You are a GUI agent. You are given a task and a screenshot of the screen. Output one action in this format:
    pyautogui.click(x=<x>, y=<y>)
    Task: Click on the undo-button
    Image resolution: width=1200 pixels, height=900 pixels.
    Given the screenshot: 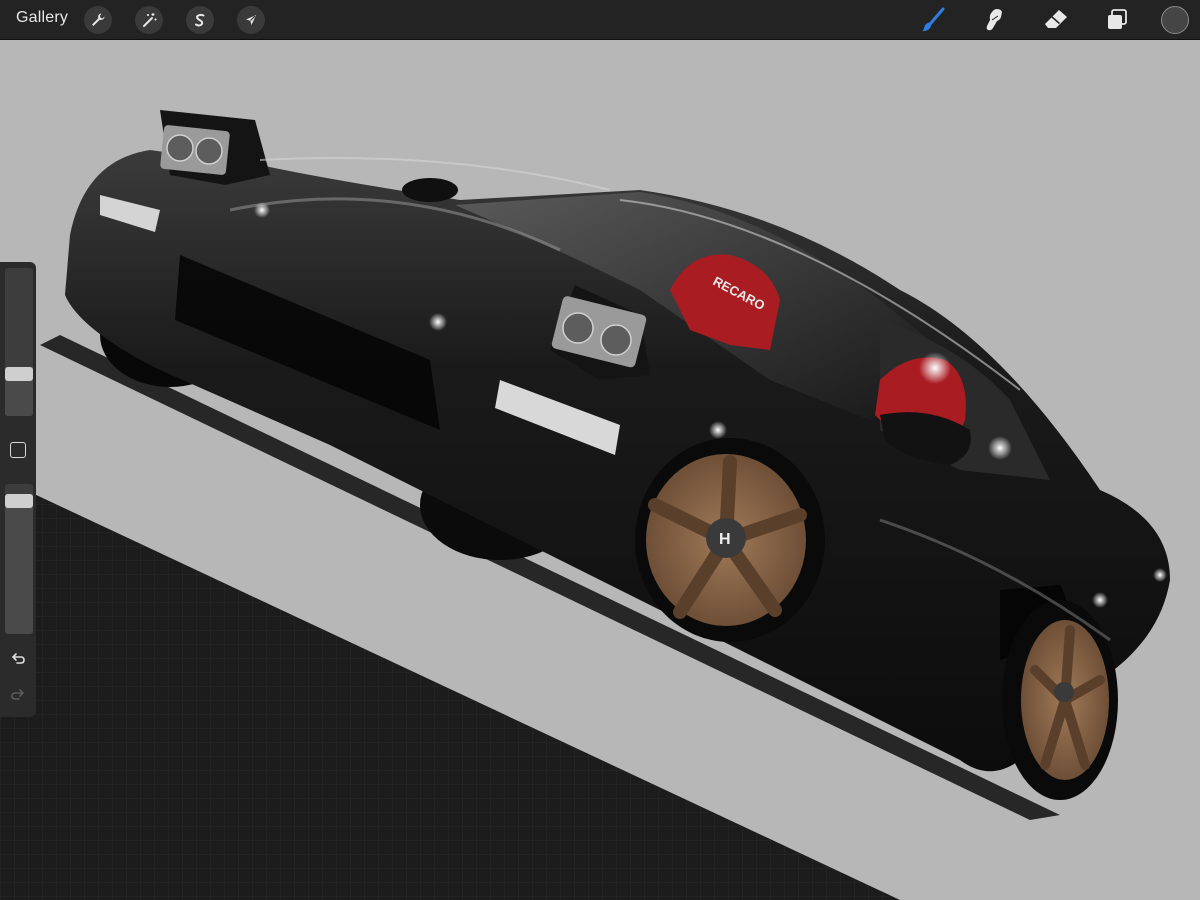 What is the action you would take?
    pyautogui.click(x=18, y=660)
    